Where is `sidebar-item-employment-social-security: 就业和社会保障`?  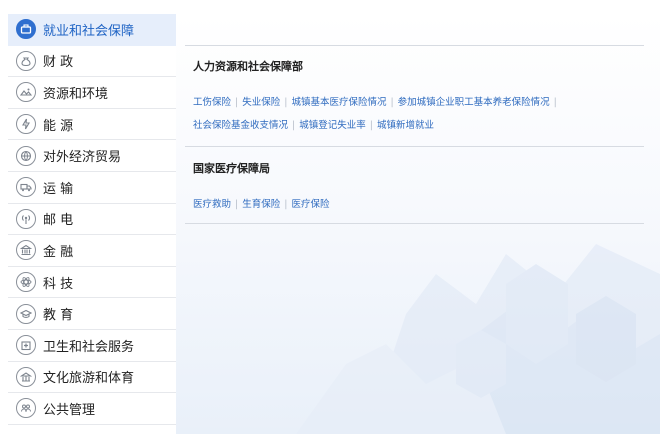 sidebar-item-employment-social-security: 就业和社会保障 is located at coordinates (92, 30).